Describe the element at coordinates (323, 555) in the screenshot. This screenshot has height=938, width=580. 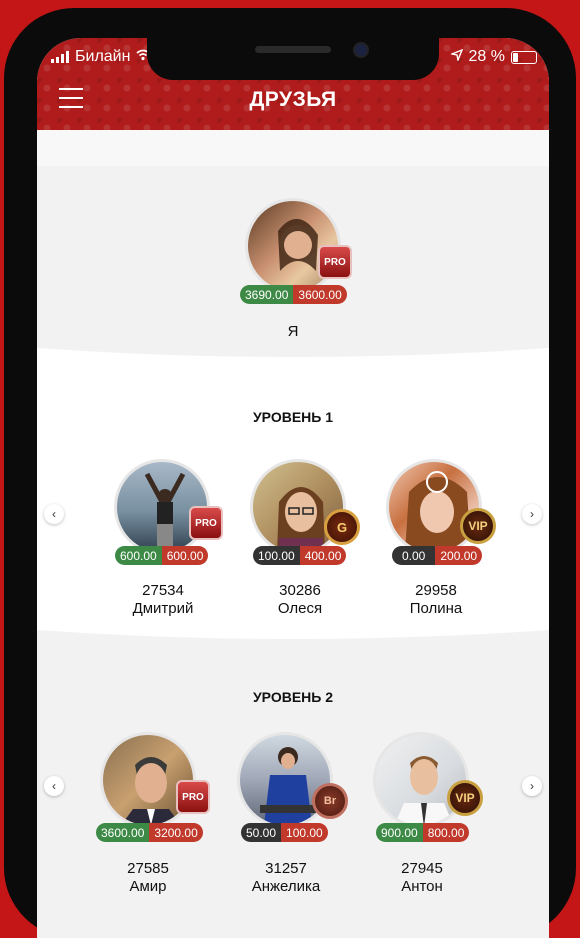
I see `balance-red: 400.00` at that location.